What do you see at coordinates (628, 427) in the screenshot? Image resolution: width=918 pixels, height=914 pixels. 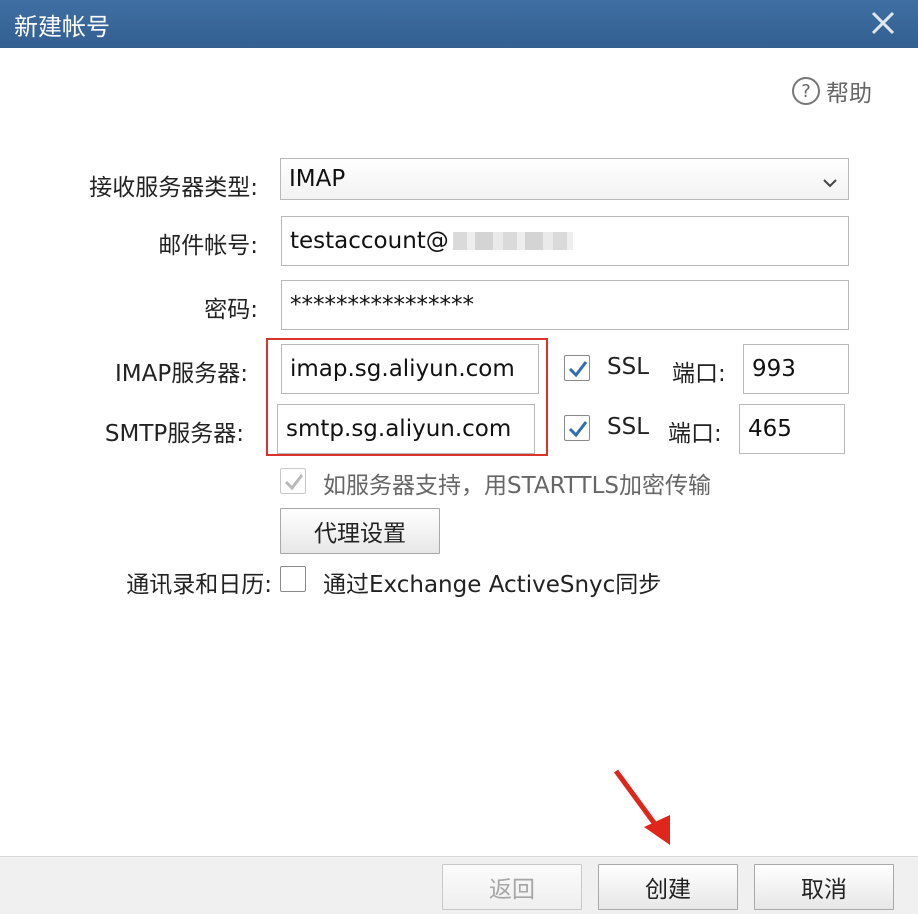 I see `smtp-ssl-label: SSL` at bounding box center [628, 427].